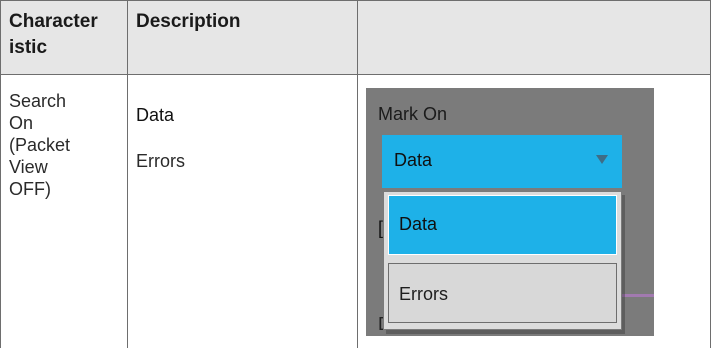 The image size is (711, 348). Describe the element at coordinates (502, 260) in the screenshot. I see `dropdown-options-list: Data Errors` at that location.